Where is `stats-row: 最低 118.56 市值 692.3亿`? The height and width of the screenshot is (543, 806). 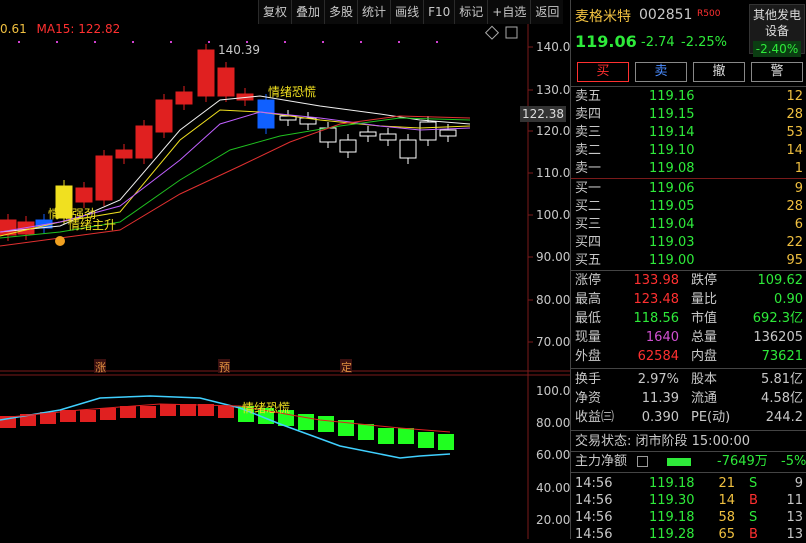 stats-row: 最低 118.56 市值 692.3亿 is located at coordinates (690, 318).